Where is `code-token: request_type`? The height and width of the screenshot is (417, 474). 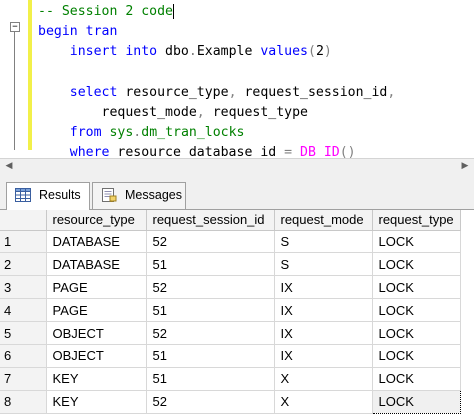
code-token: request_type is located at coordinates (260, 112).